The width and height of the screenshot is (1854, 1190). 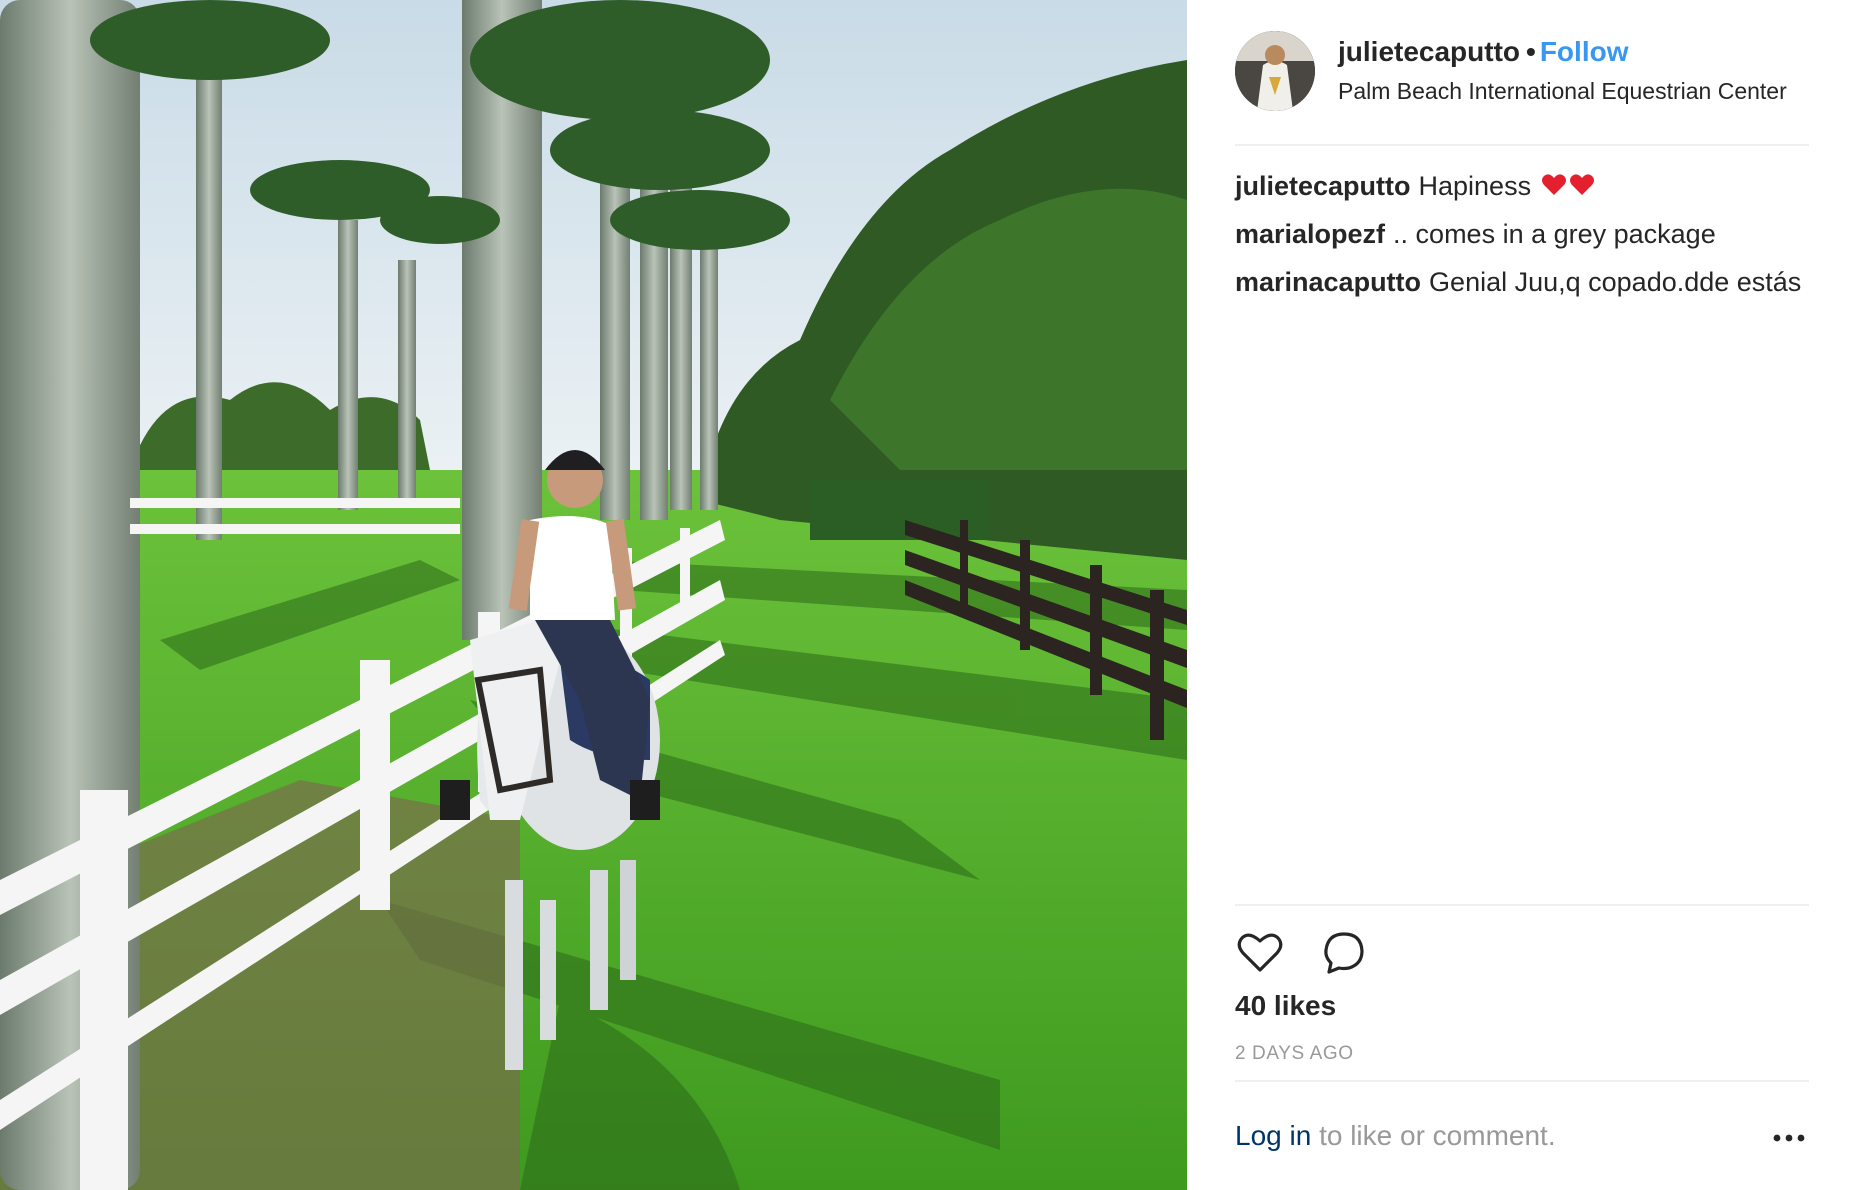 I want to click on follow-button: Follow, so click(x=1584, y=51).